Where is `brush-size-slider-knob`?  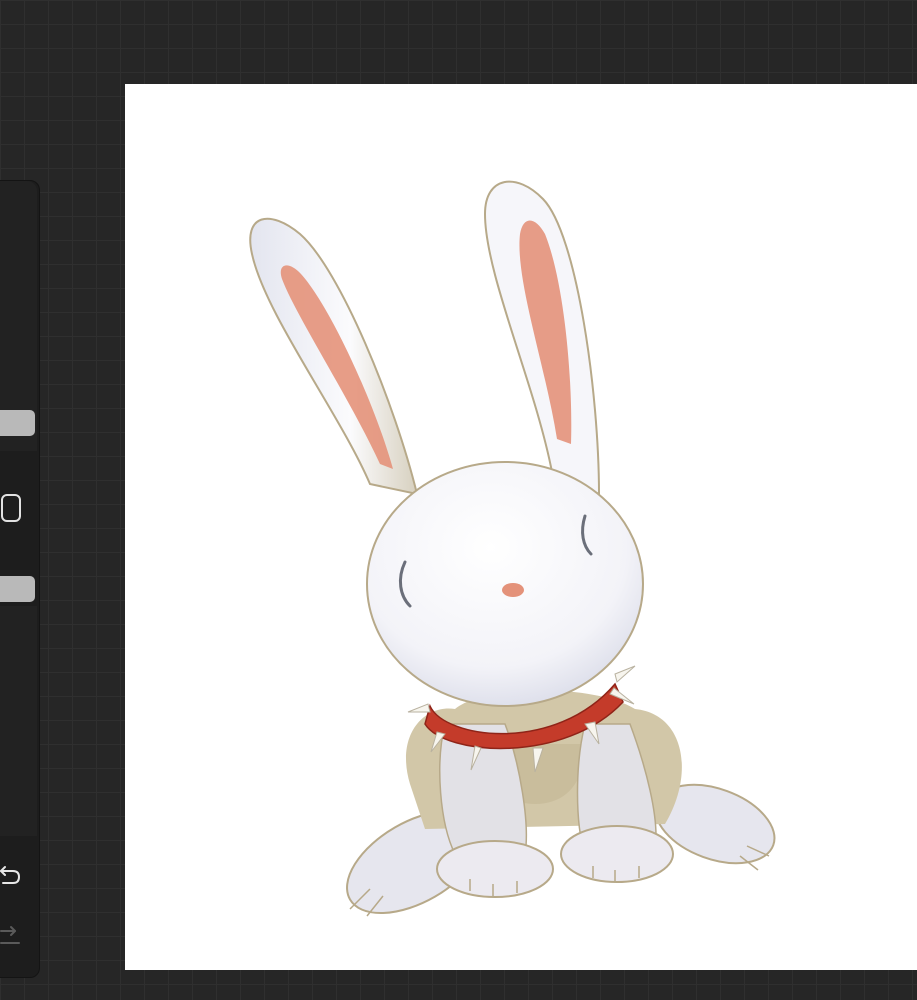 brush-size-slider-knob is located at coordinates (17, 423).